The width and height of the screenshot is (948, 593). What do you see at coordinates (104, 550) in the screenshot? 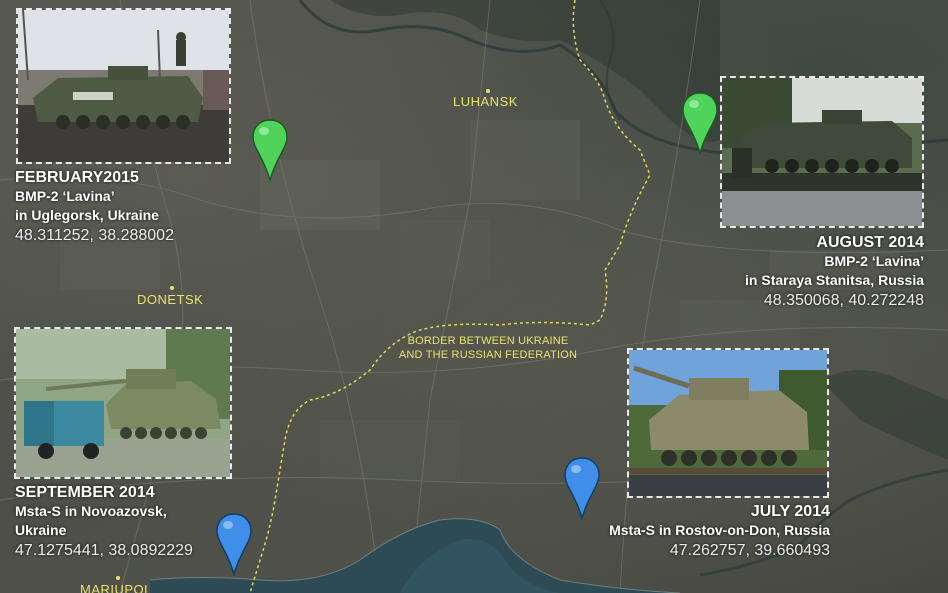
I see `caption-coordinates: 47.1275441, 38.0892229` at bounding box center [104, 550].